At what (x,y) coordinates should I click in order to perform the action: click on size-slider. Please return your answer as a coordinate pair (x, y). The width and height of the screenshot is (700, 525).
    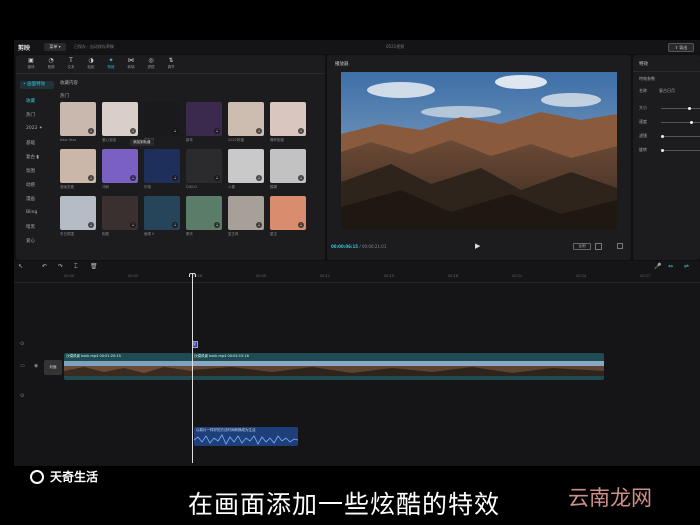
    Looking at the image, I should click on (680, 108).